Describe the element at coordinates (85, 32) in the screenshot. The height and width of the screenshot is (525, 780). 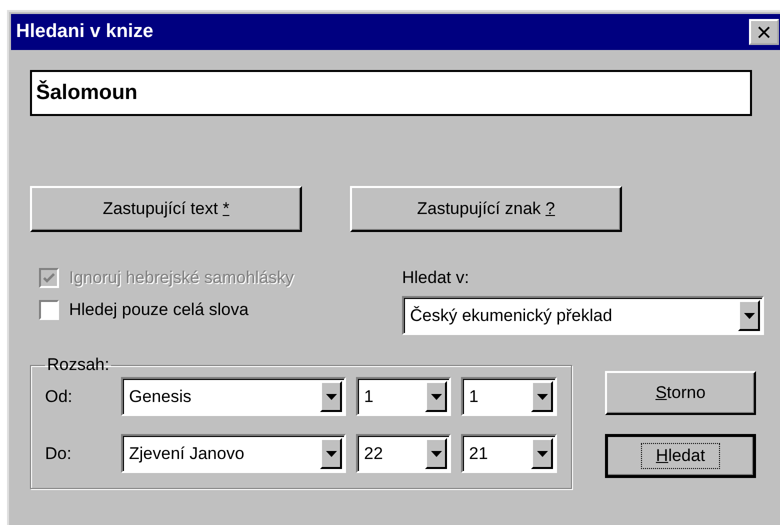
I see `window-title: Hledani v knize` at that location.